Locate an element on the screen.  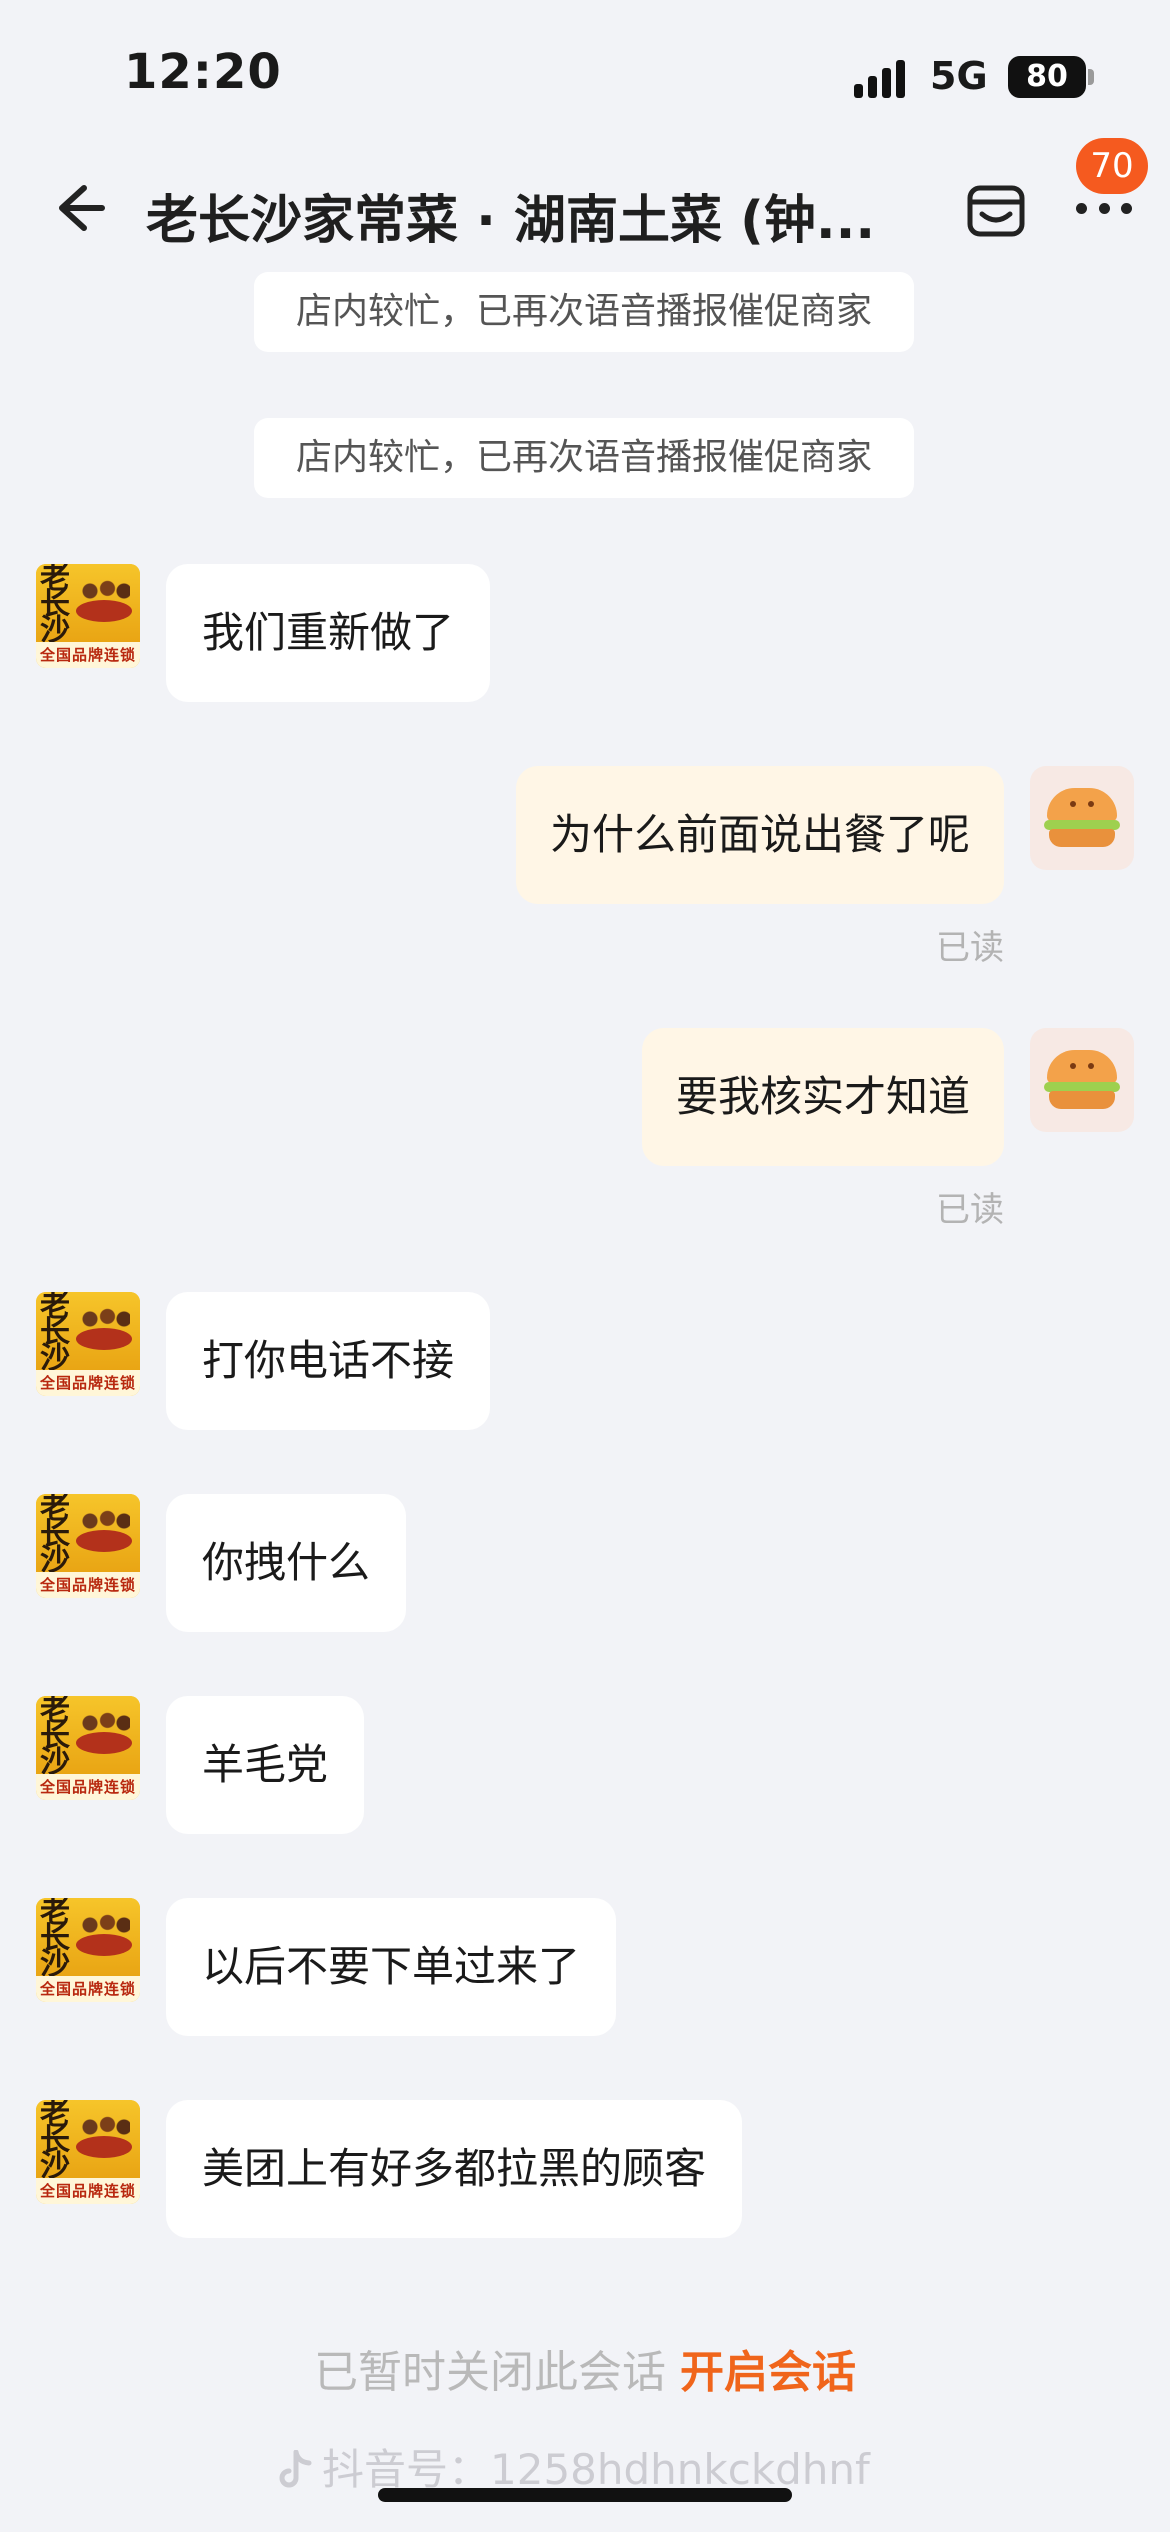
message-row-merchant: 老长沙 全国品牌连锁 美团上有好多都拉黑的顾客 is located at coordinates (389, 2169).